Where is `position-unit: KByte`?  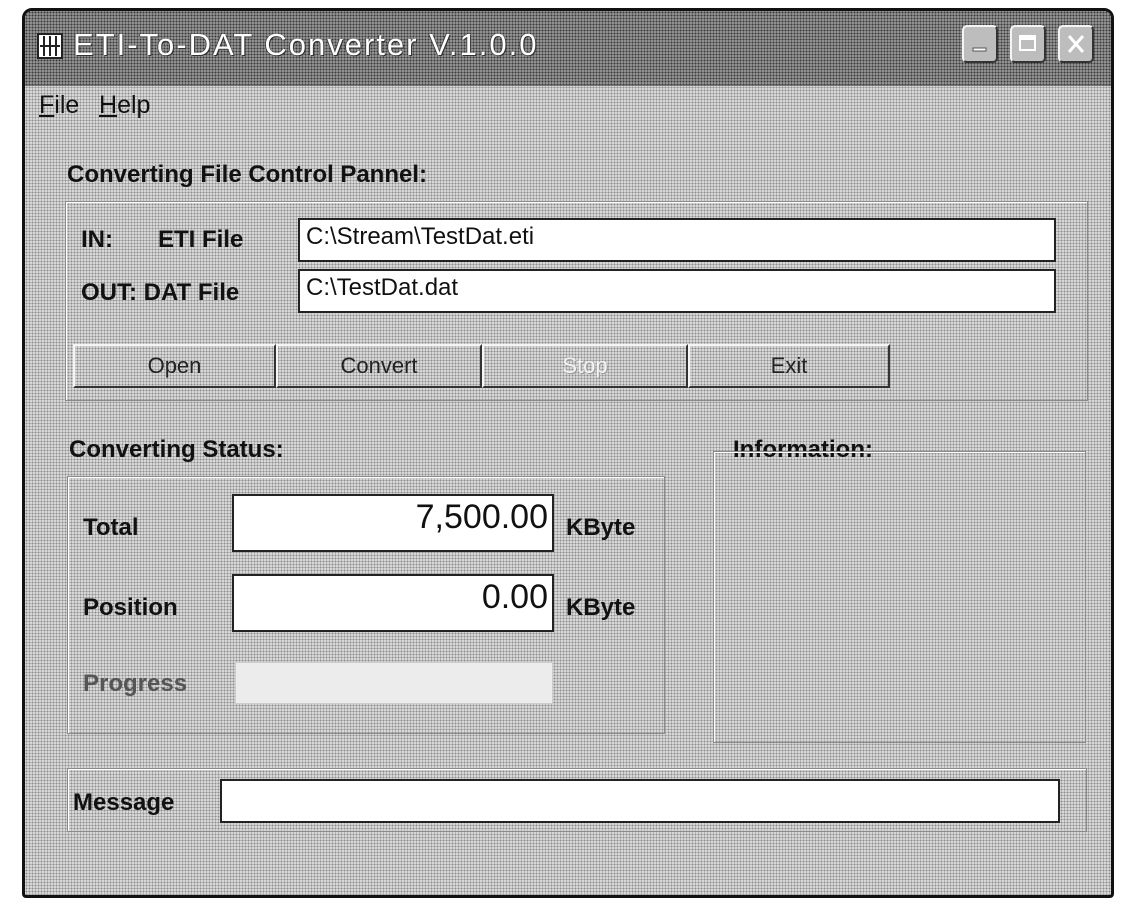
position-unit: KByte is located at coordinates (601, 607).